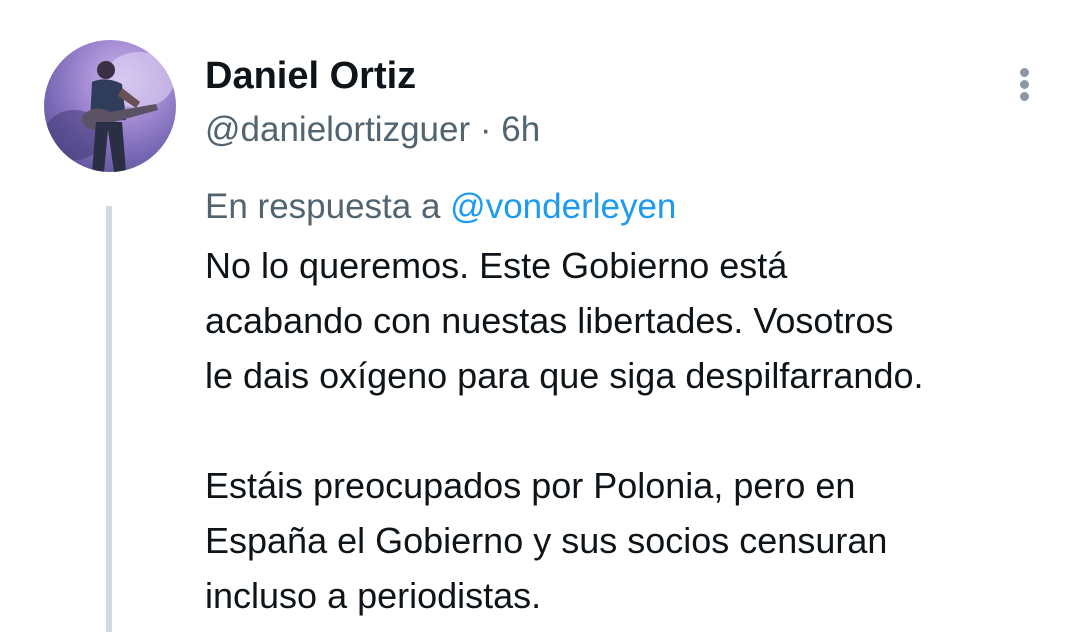 This screenshot has width=1080, height=632. I want to click on author-name: Daniel Ortiz, so click(310, 76).